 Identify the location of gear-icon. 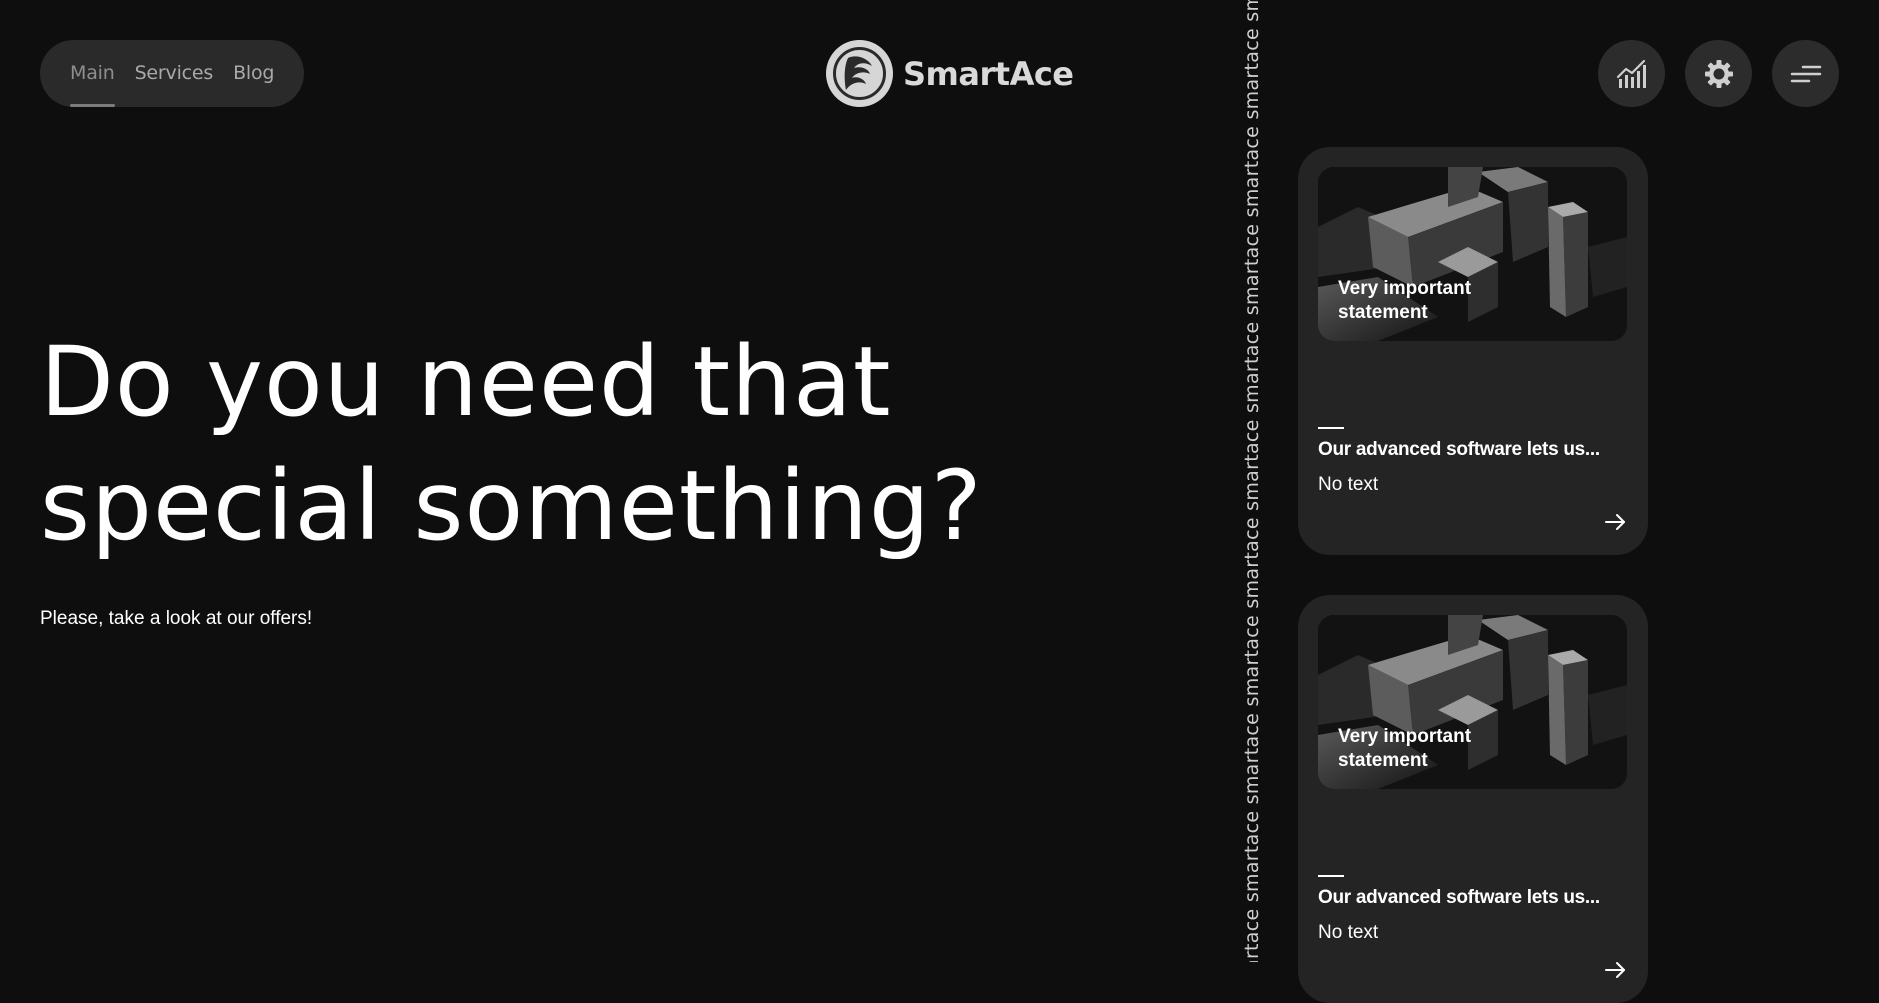
(1718, 73).